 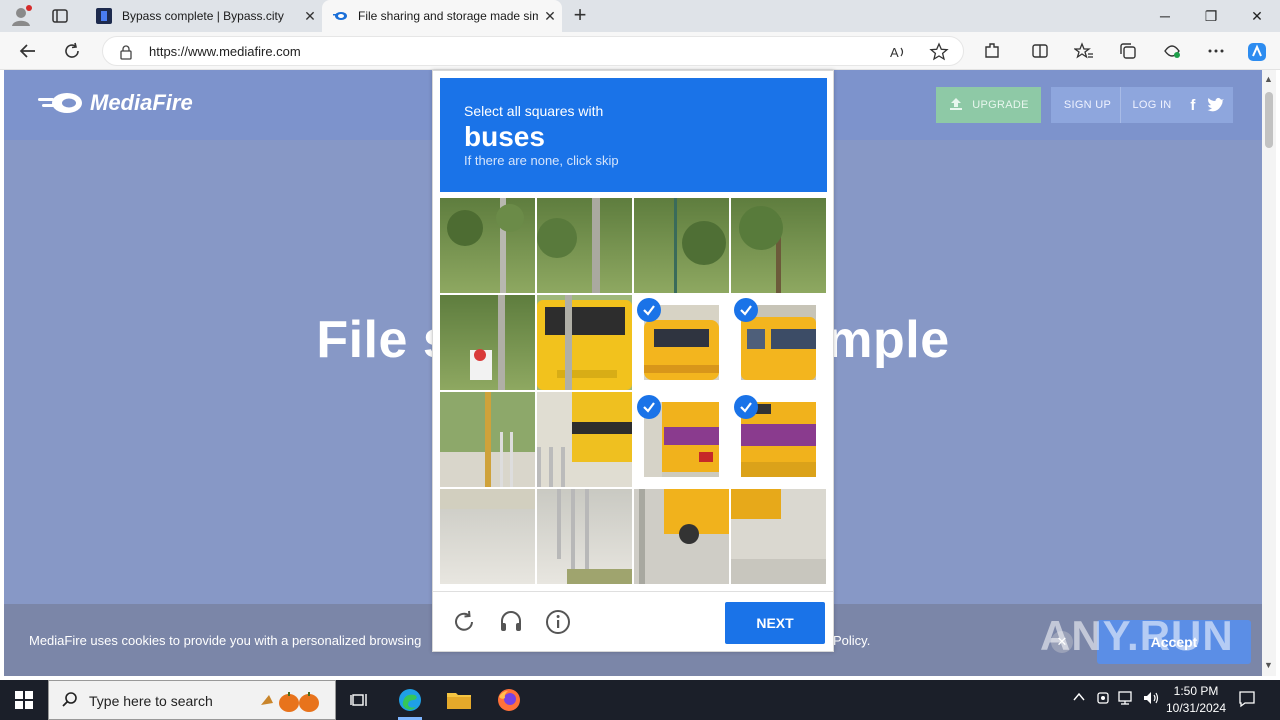 What do you see at coordinates (360, 700) in the screenshot?
I see `task-view-icon` at bounding box center [360, 700].